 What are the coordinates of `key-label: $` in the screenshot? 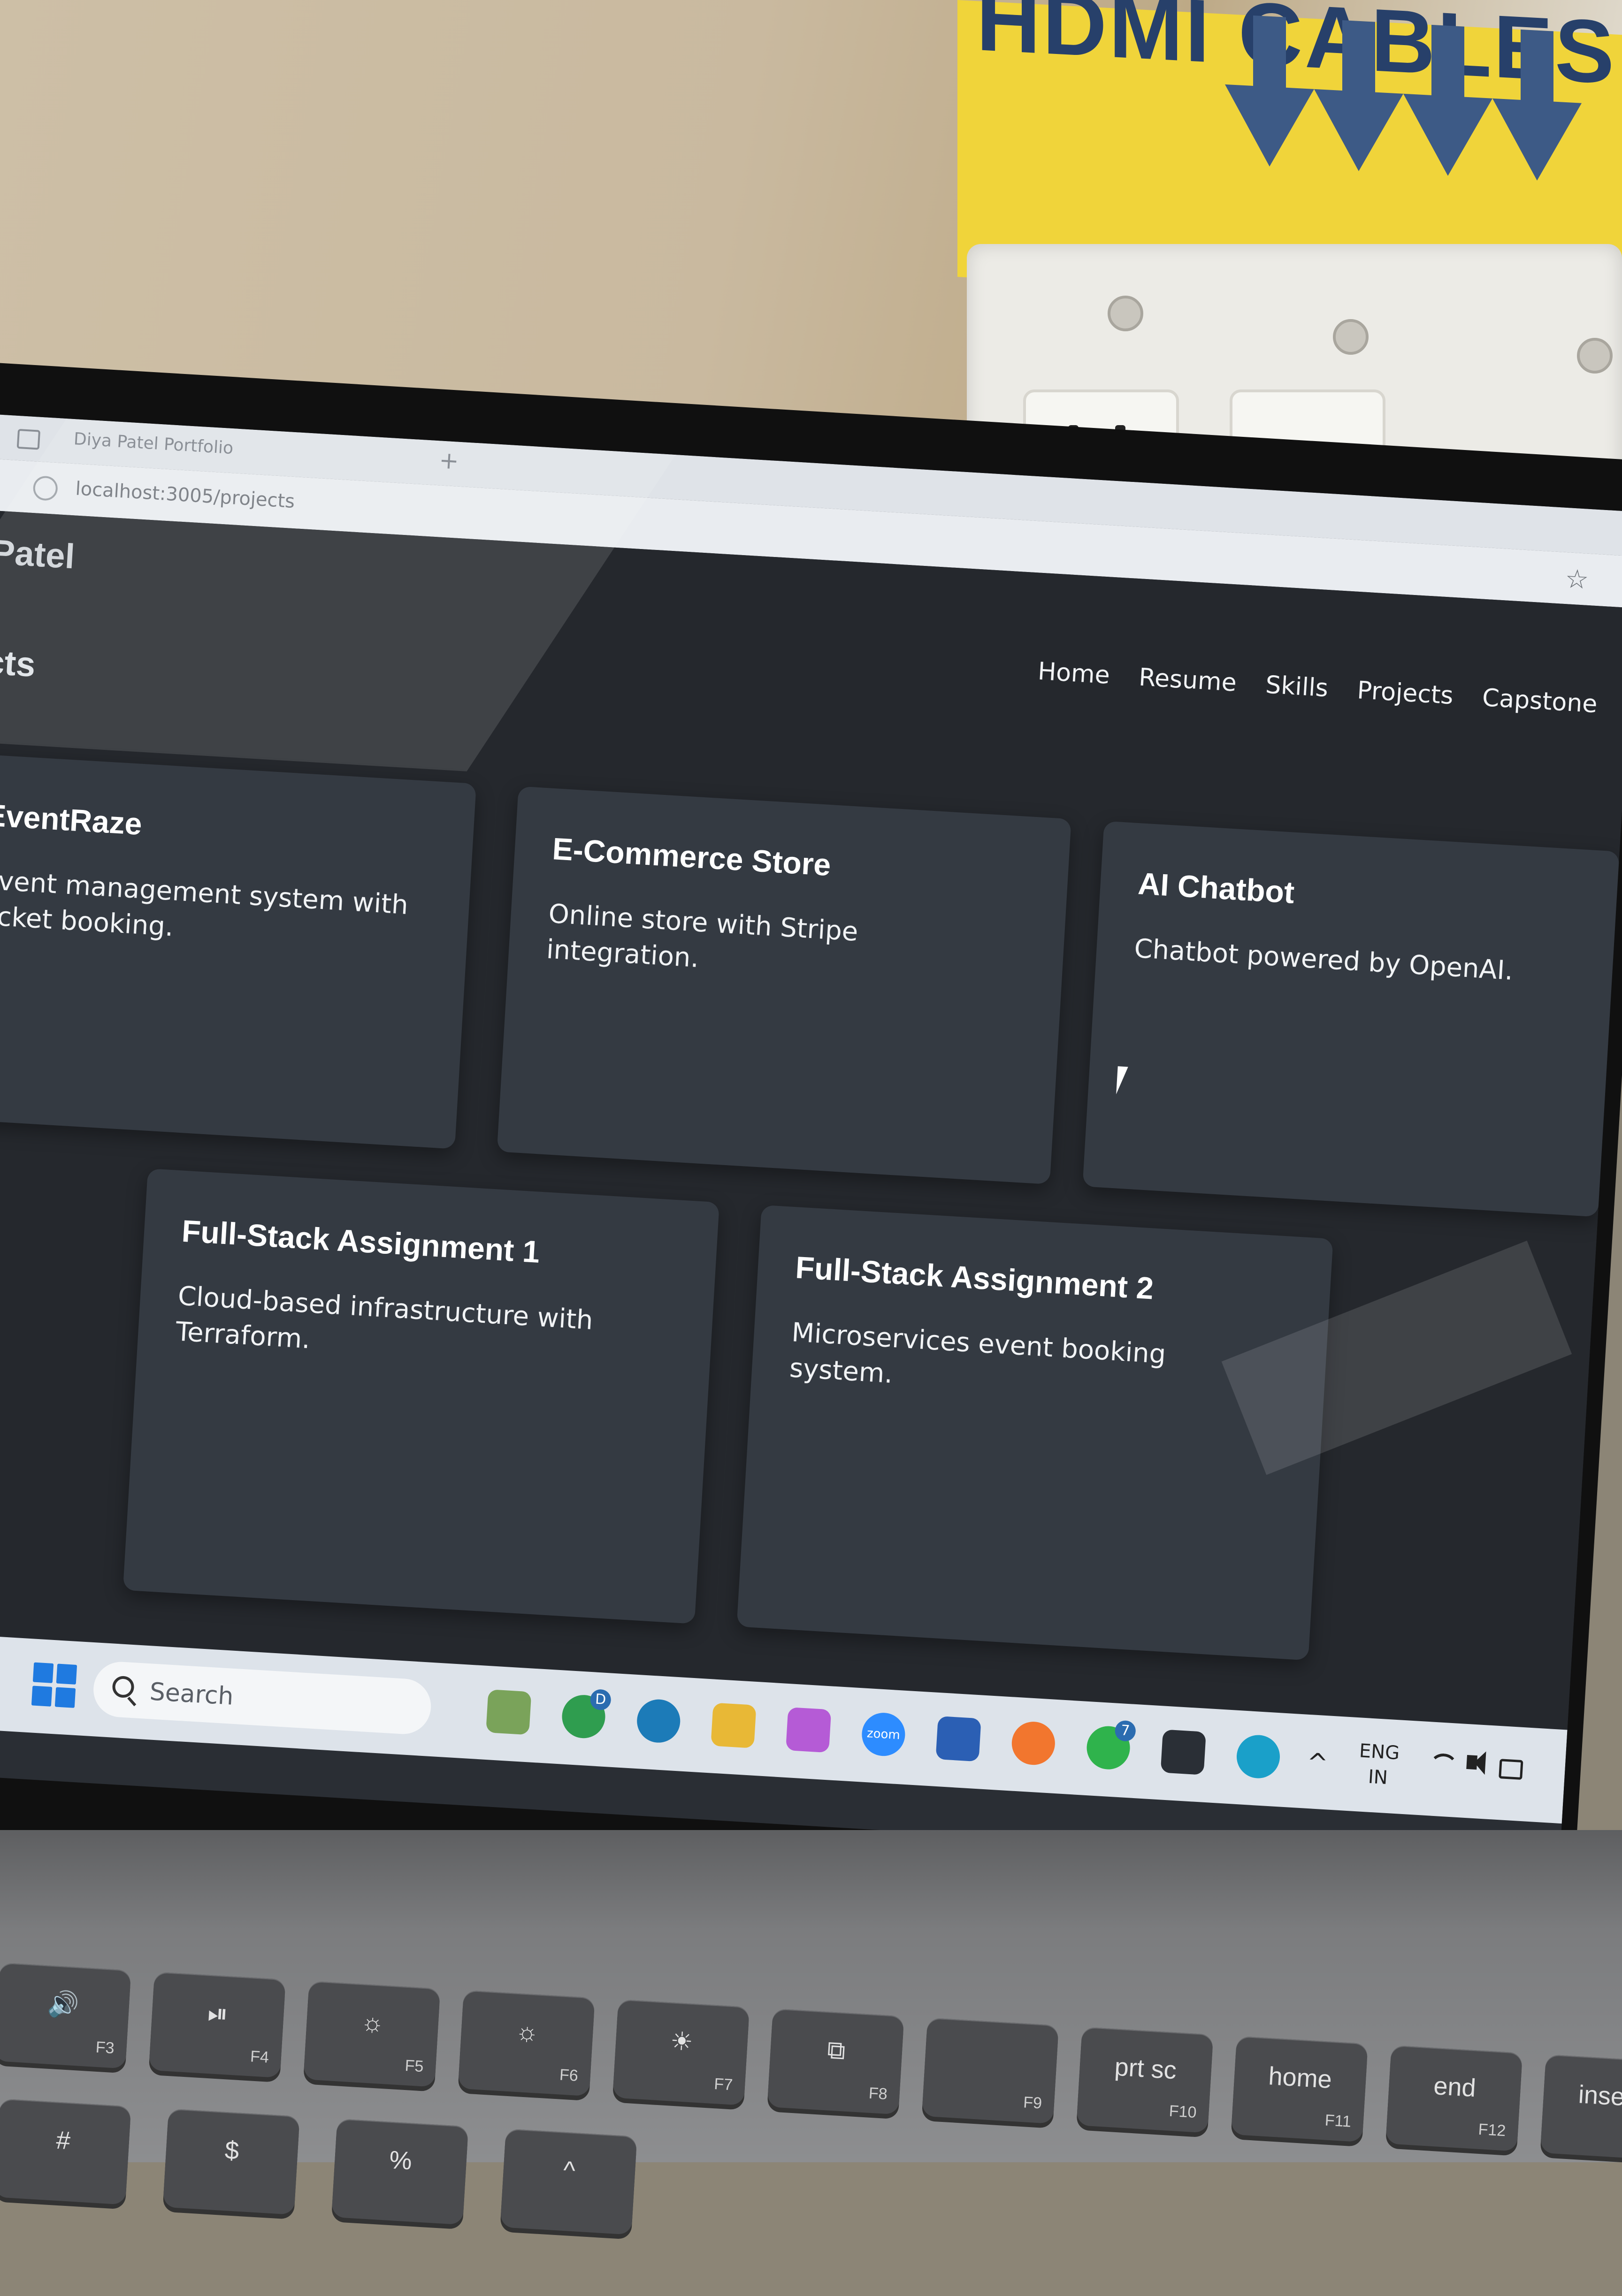 It's located at (232, 2150).